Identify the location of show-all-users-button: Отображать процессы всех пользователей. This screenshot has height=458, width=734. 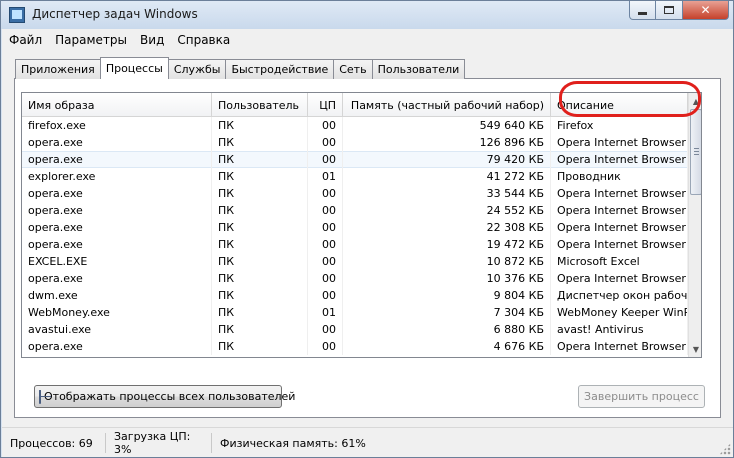
(164, 396).